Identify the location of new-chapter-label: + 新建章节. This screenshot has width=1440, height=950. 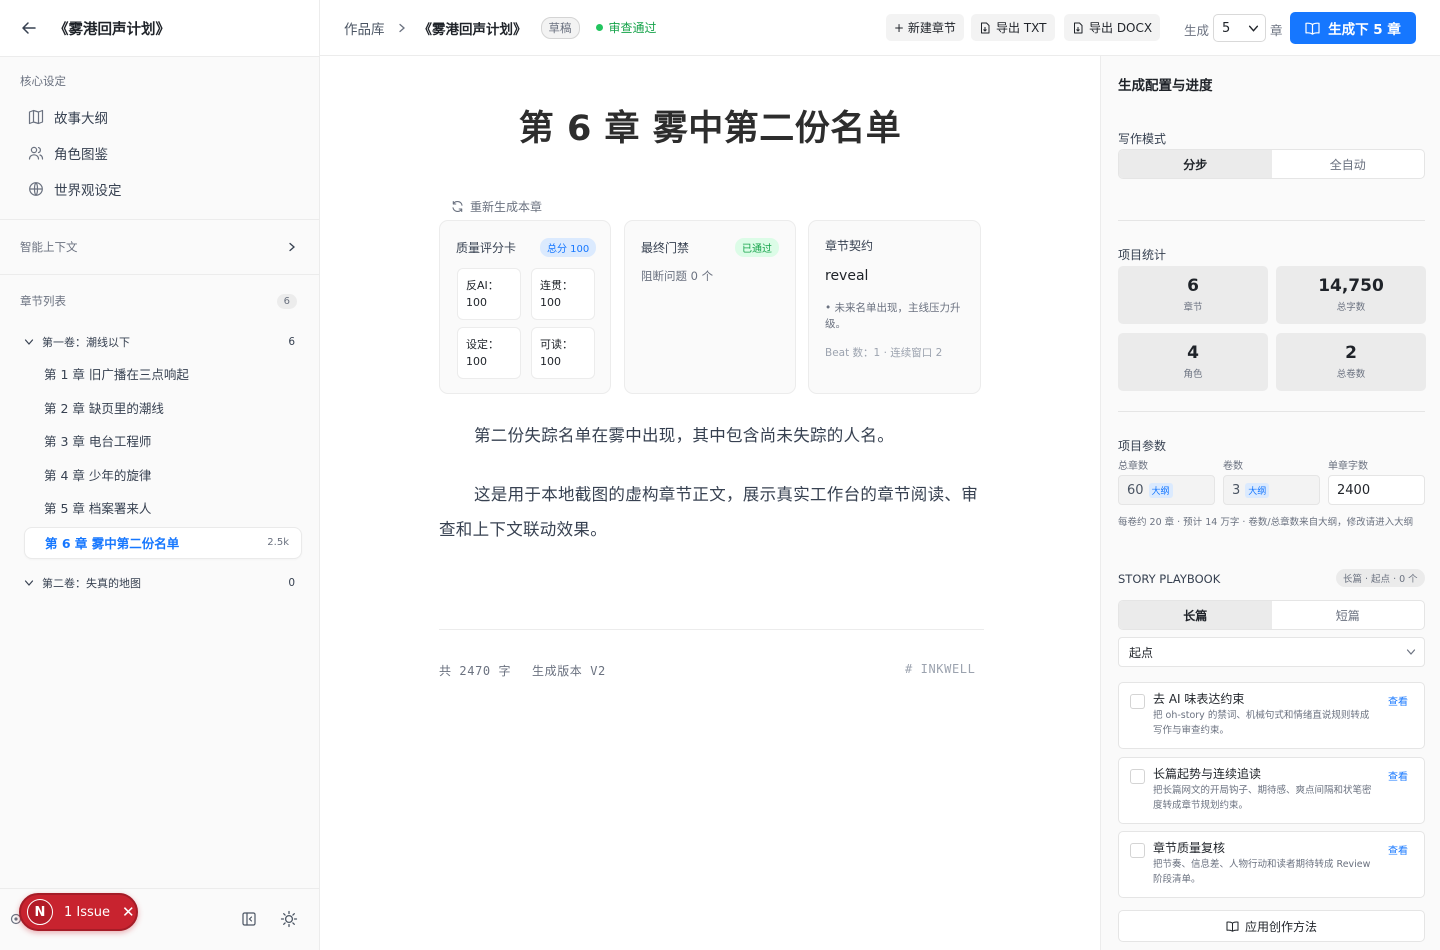
(925, 28).